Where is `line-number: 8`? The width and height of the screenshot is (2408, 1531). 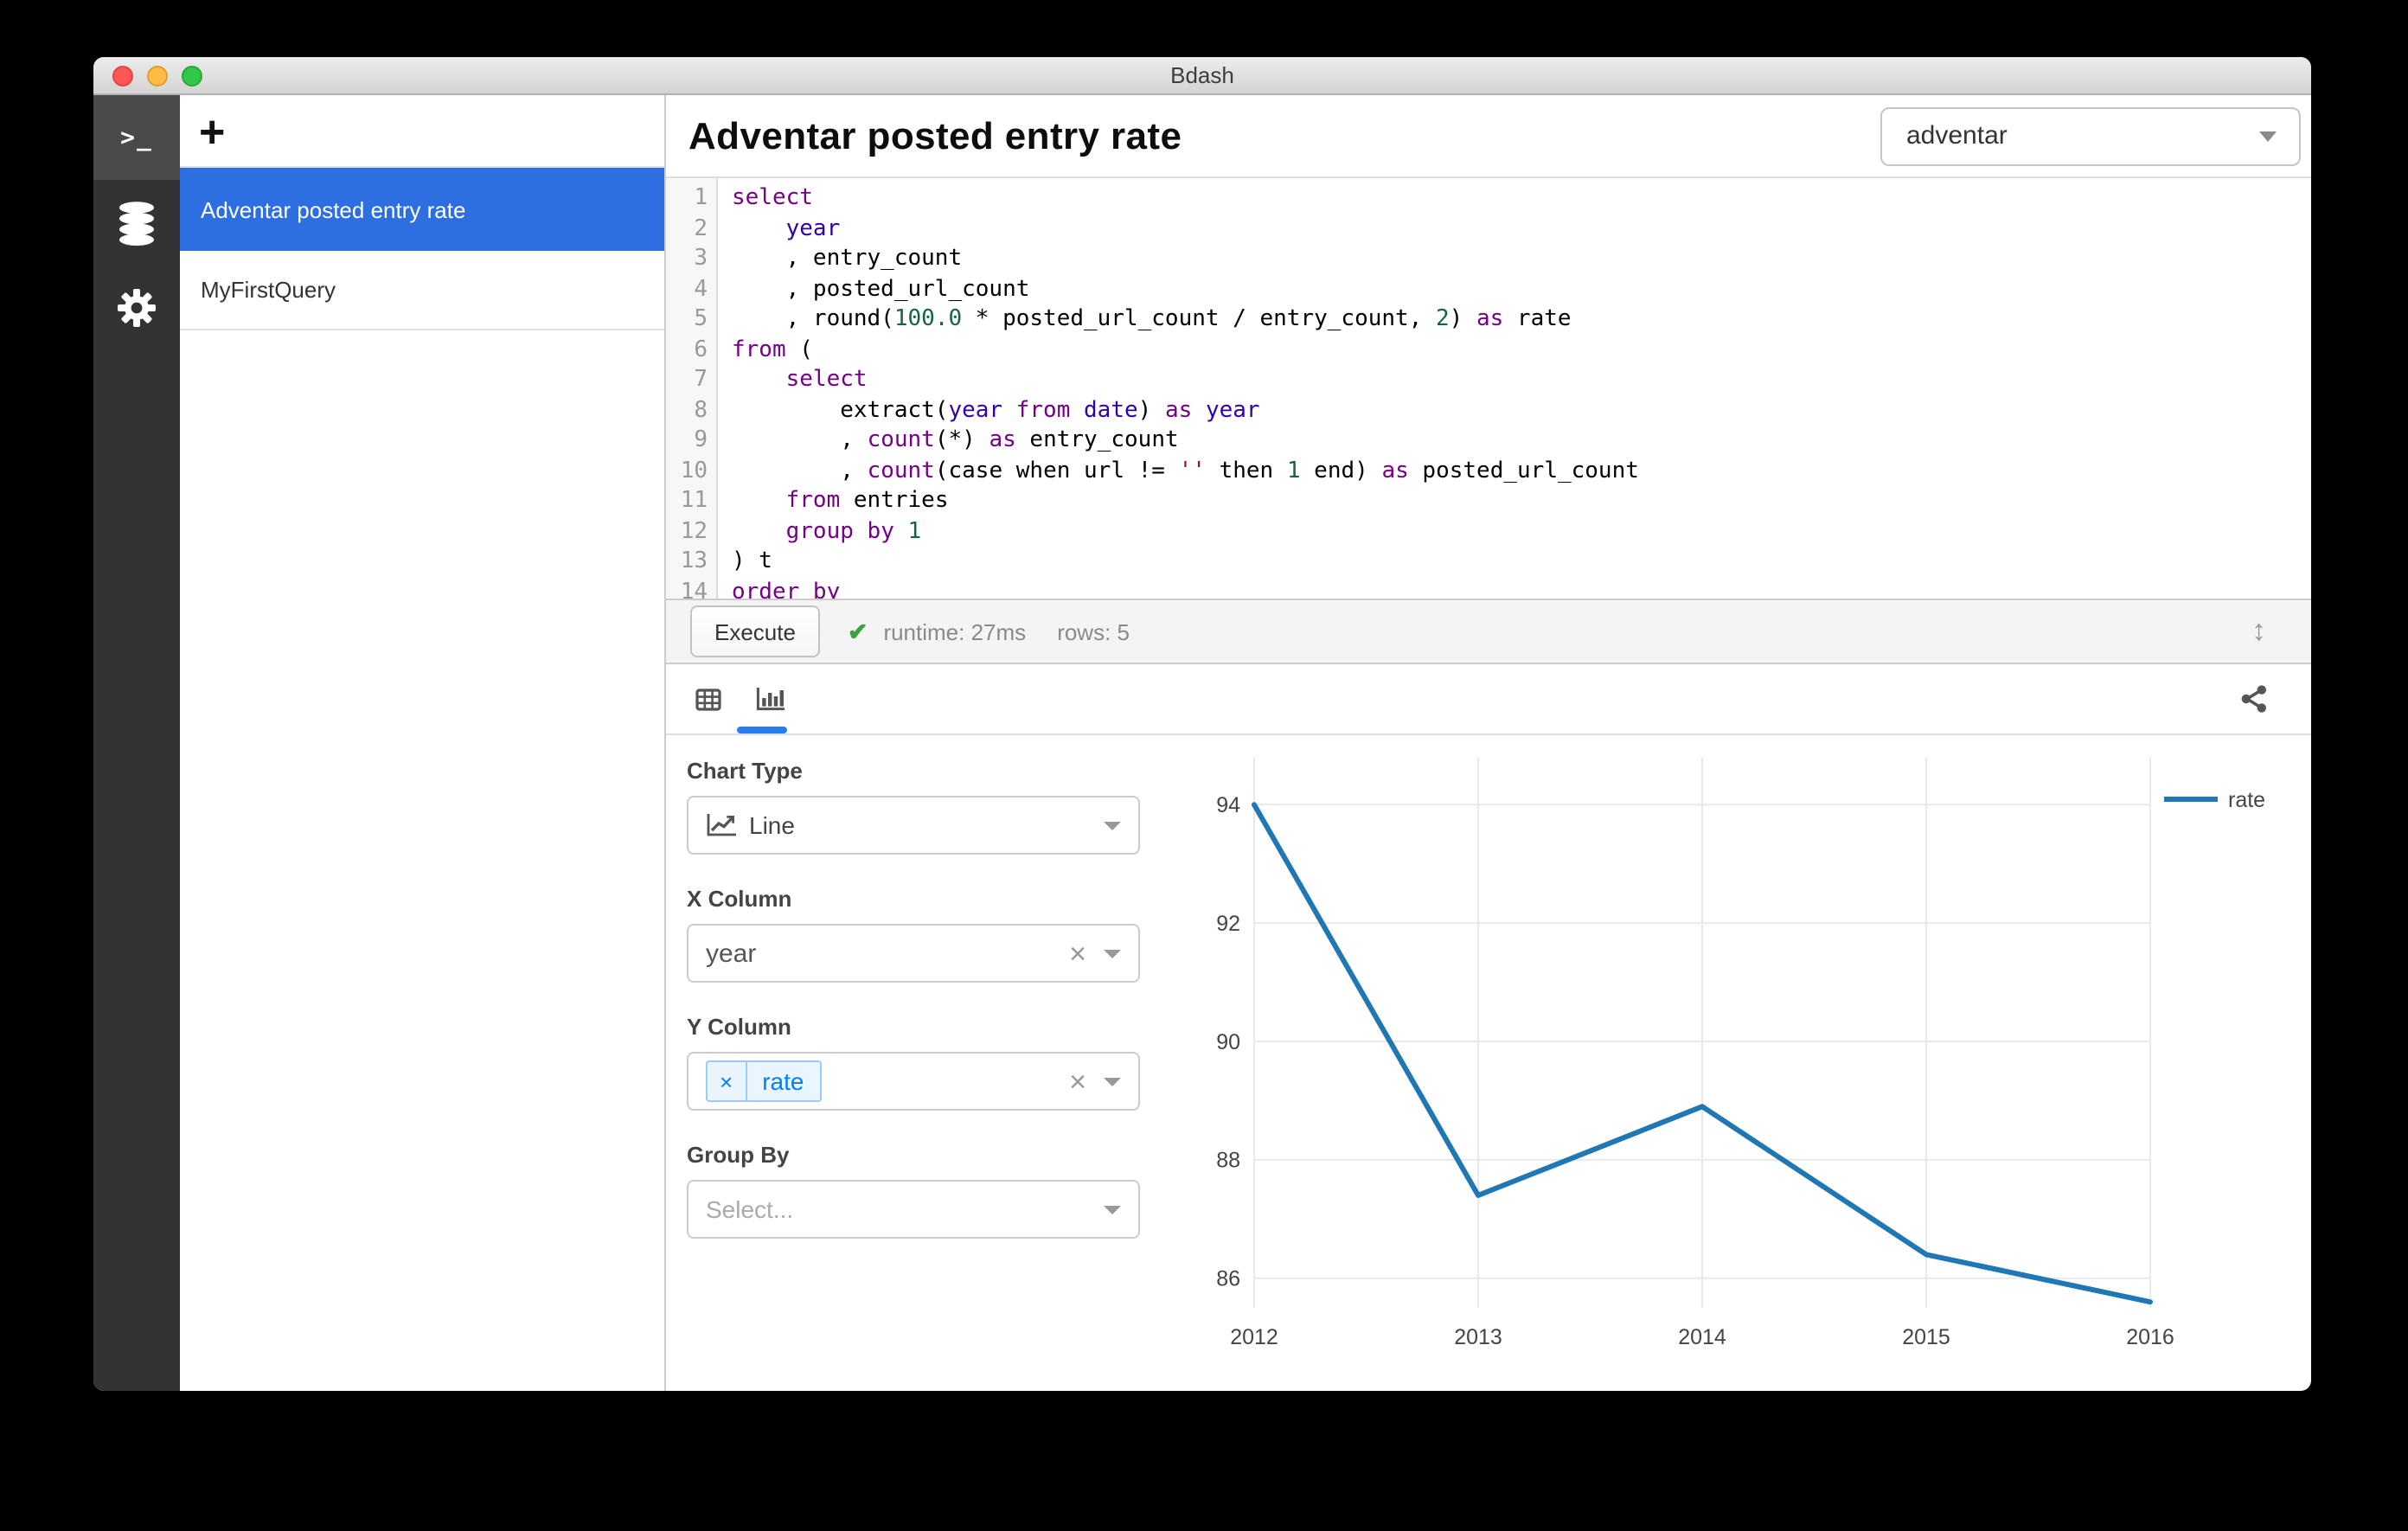 line-number: 8 is located at coordinates (701, 410).